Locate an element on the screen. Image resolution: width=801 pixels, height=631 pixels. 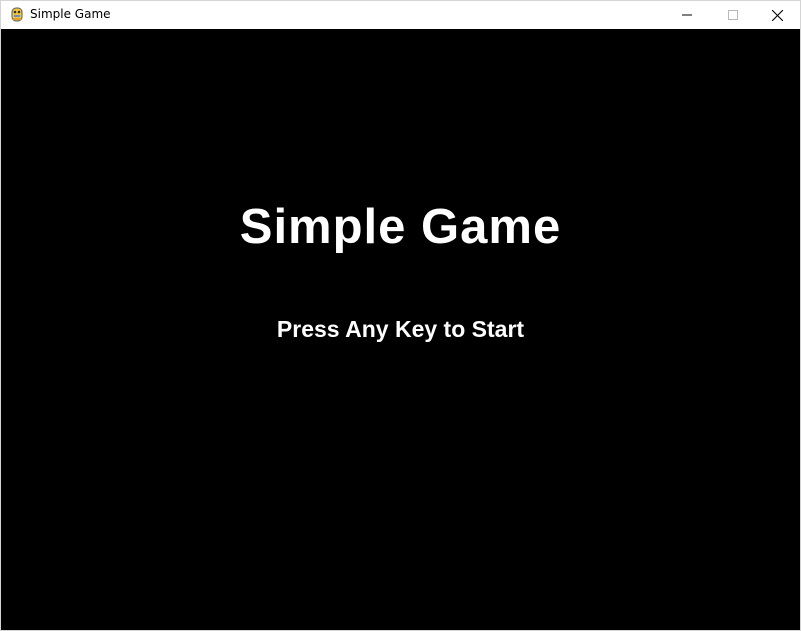
start-prompt: Press Any Key to Start is located at coordinates (400, 329).